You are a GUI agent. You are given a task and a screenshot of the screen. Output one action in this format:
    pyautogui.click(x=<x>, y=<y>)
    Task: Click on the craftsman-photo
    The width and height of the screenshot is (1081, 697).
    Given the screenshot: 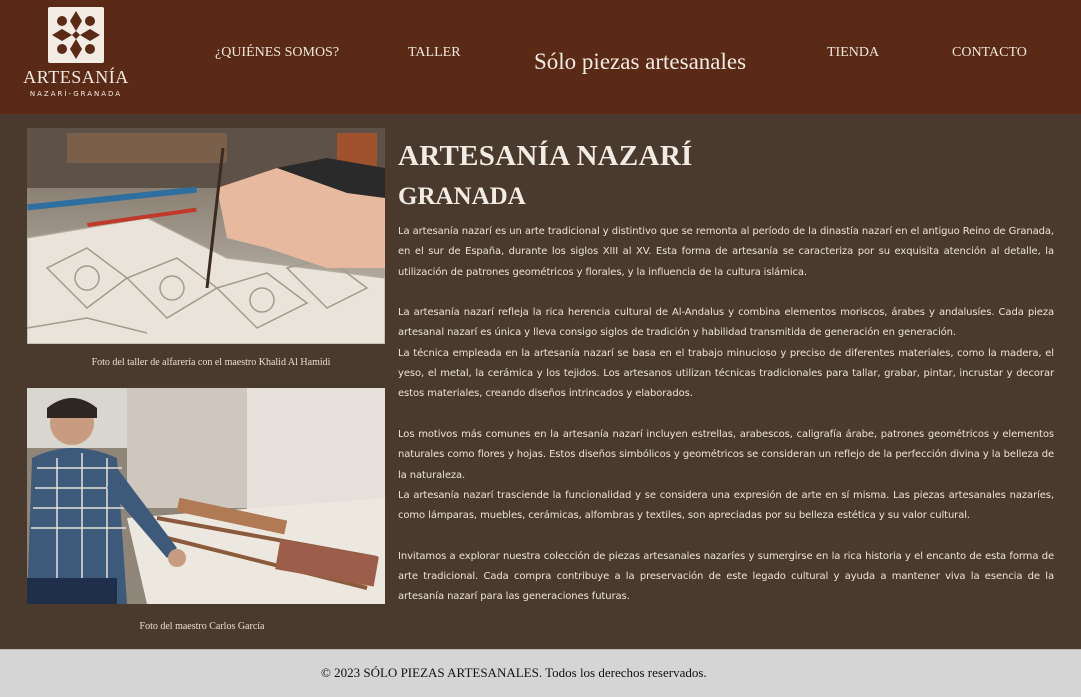 What is the action you would take?
    pyautogui.click(x=206, y=496)
    